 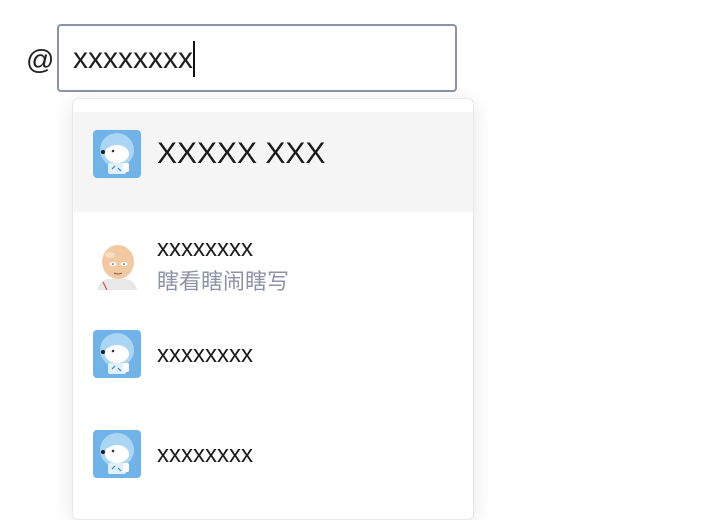 I want to click on mention-input-value: xxxxxxxx, so click(x=134, y=59).